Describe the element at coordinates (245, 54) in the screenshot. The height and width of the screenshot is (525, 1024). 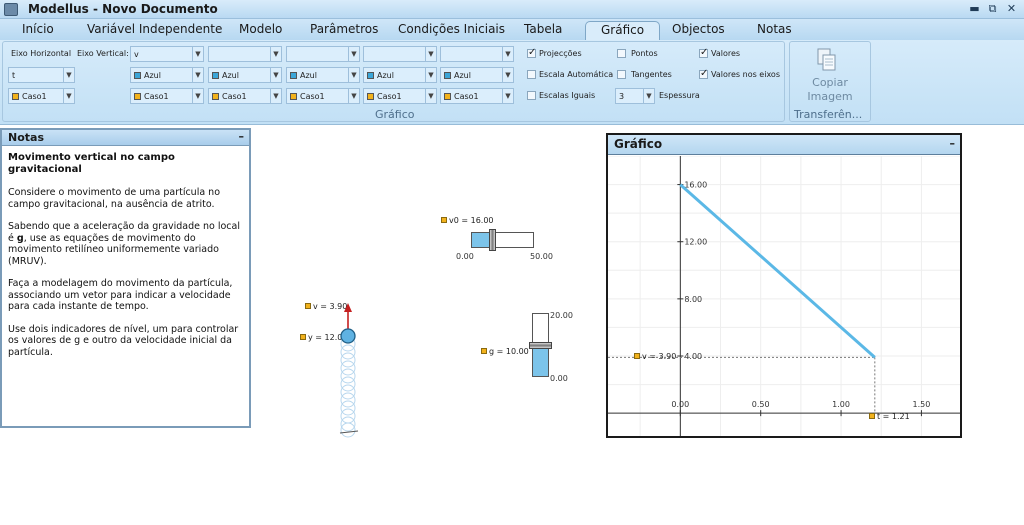
I see `vertical-variable-select-2: ▼` at that location.